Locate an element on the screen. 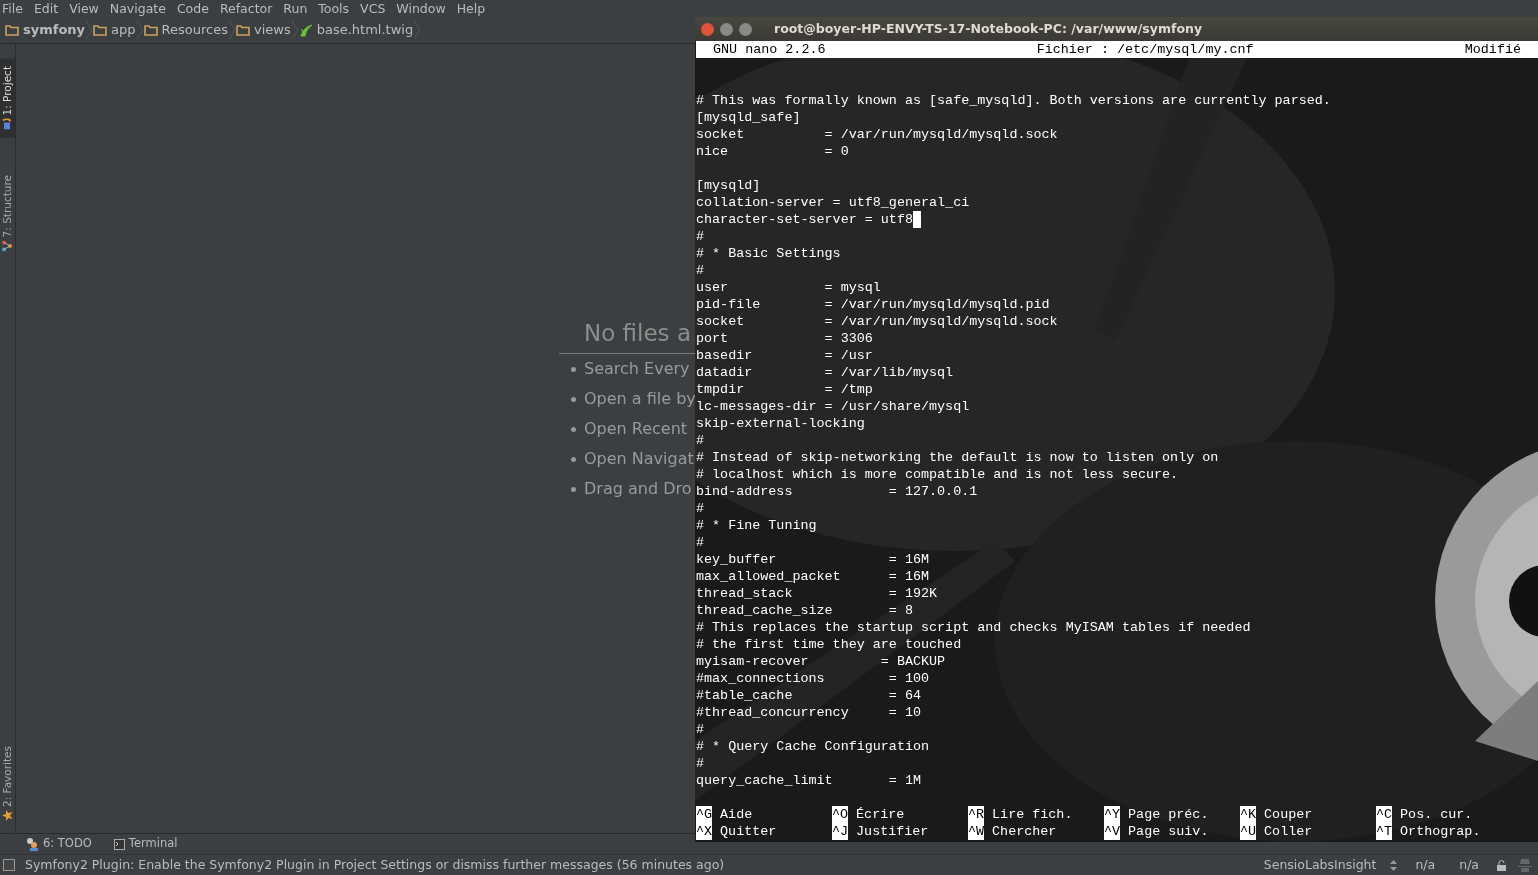 The image size is (1538, 875). status-field: n/a is located at coordinates (1469, 865).